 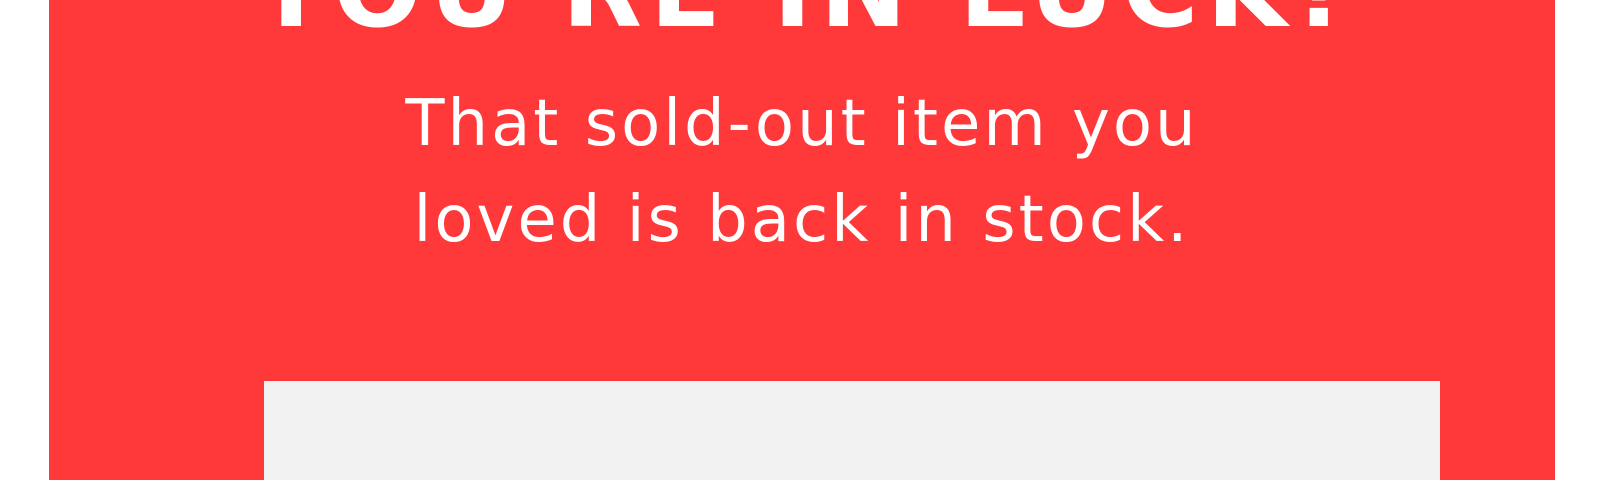 I want to click on message-line-2: loved is back in stock., so click(x=802, y=220).